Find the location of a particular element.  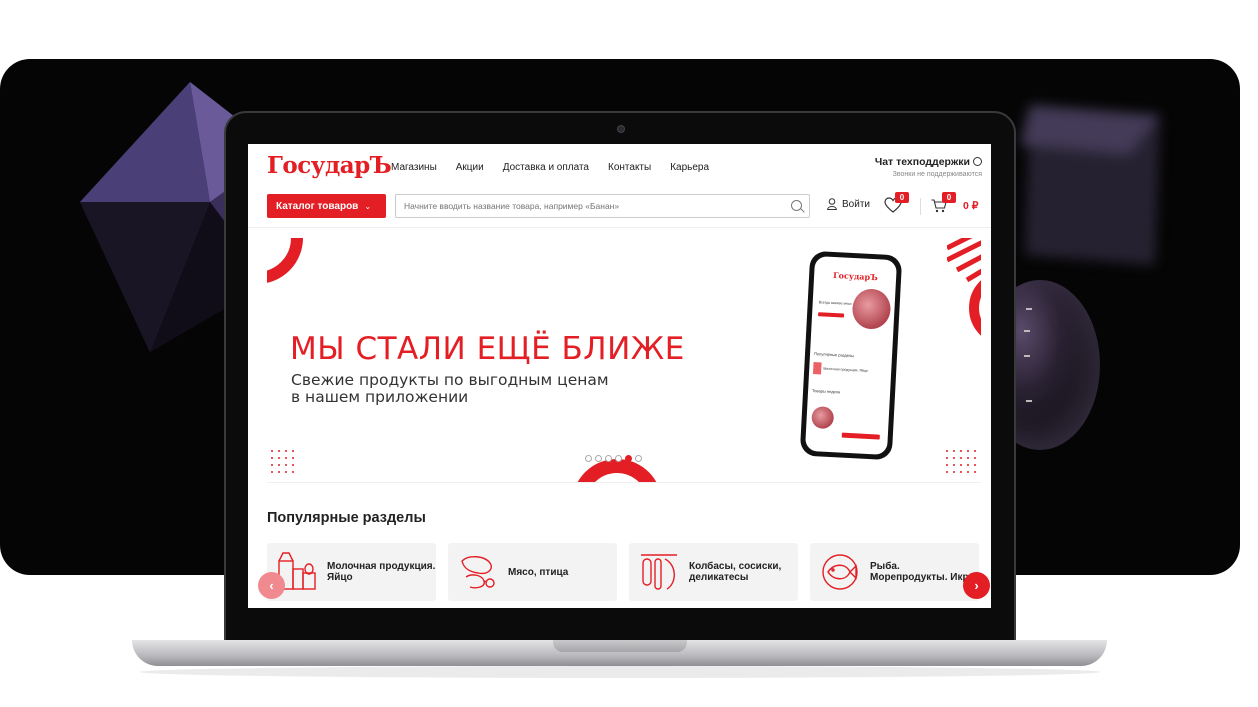

popular-section-title: Популярные разделы is located at coordinates (346, 518).